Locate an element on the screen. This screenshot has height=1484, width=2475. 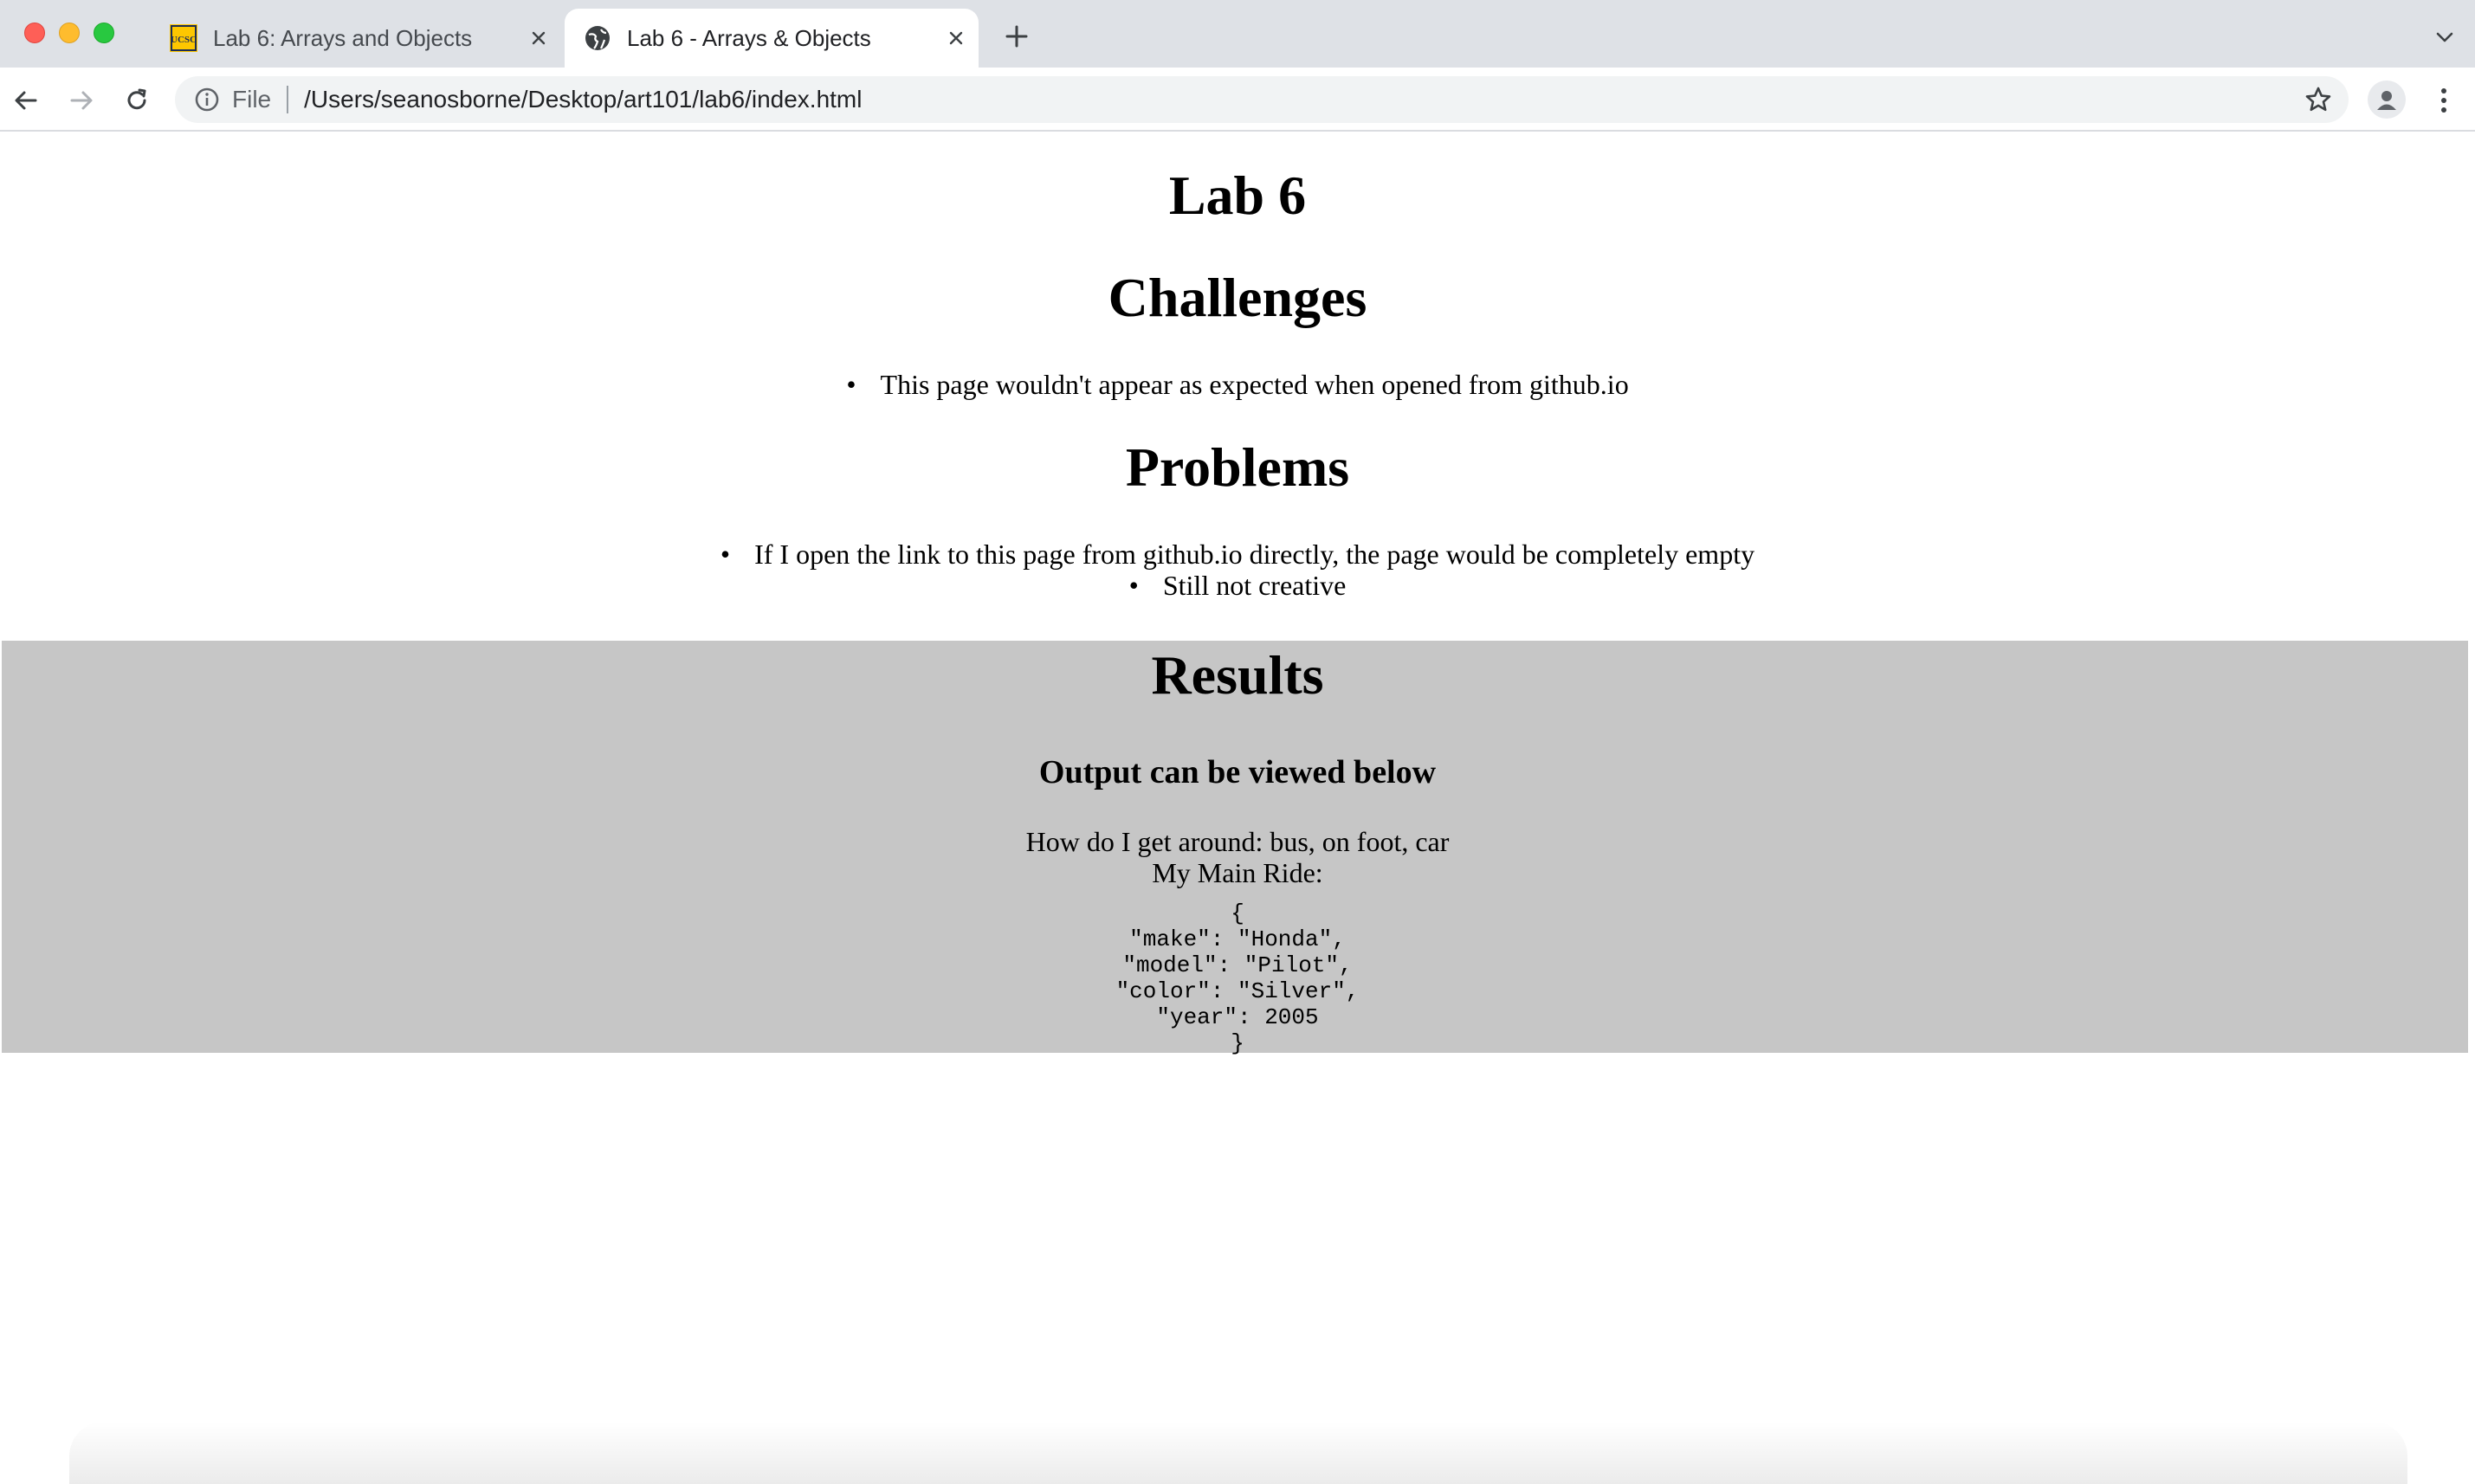
list-item-text: Still not creative is located at coordinates (1254, 585).